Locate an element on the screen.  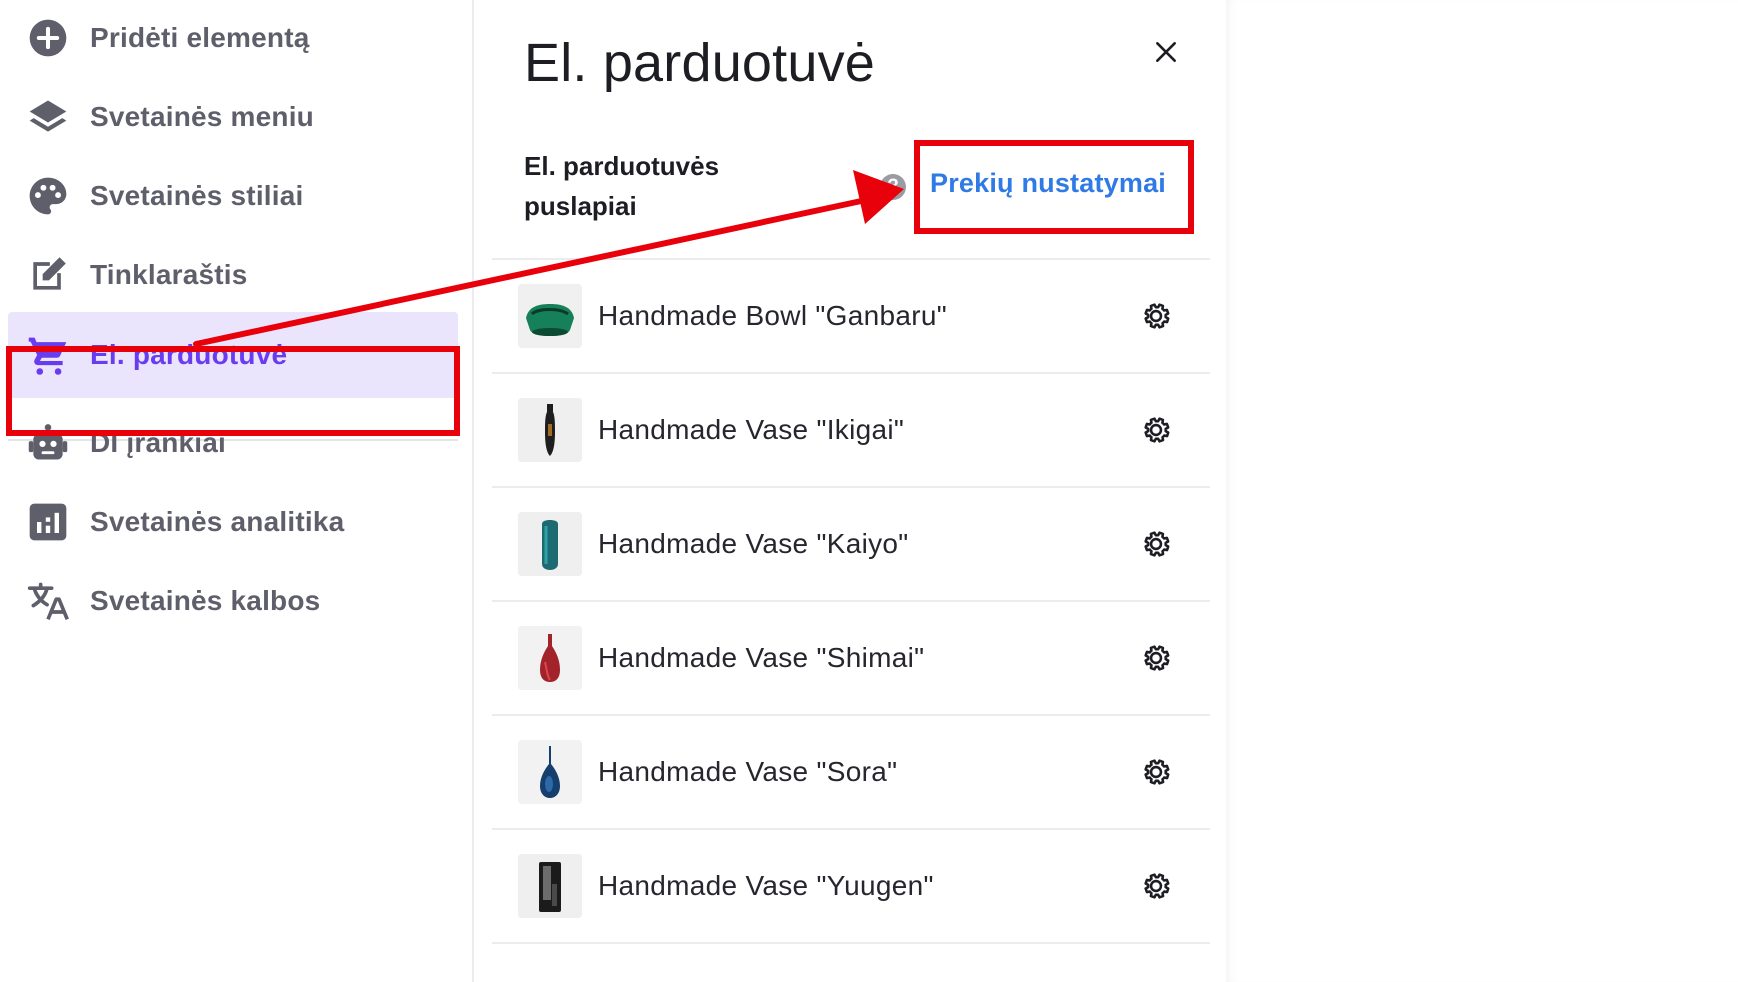
robot-icon is located at coordinates (48, 443).